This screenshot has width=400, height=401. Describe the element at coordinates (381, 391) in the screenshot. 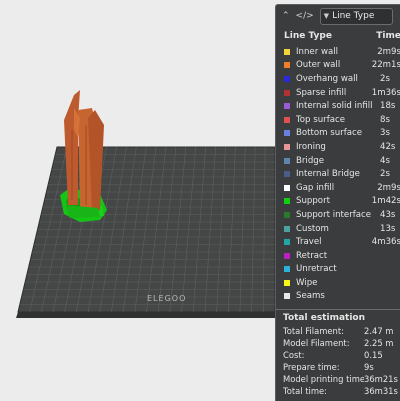

I see `estimation-value: 36m31s` at that location.